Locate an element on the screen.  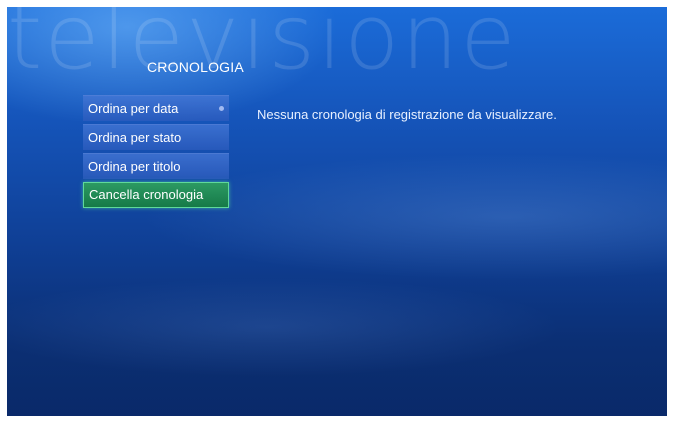
section-title: CRONOLOGIA is located at coordinates (195, 67).